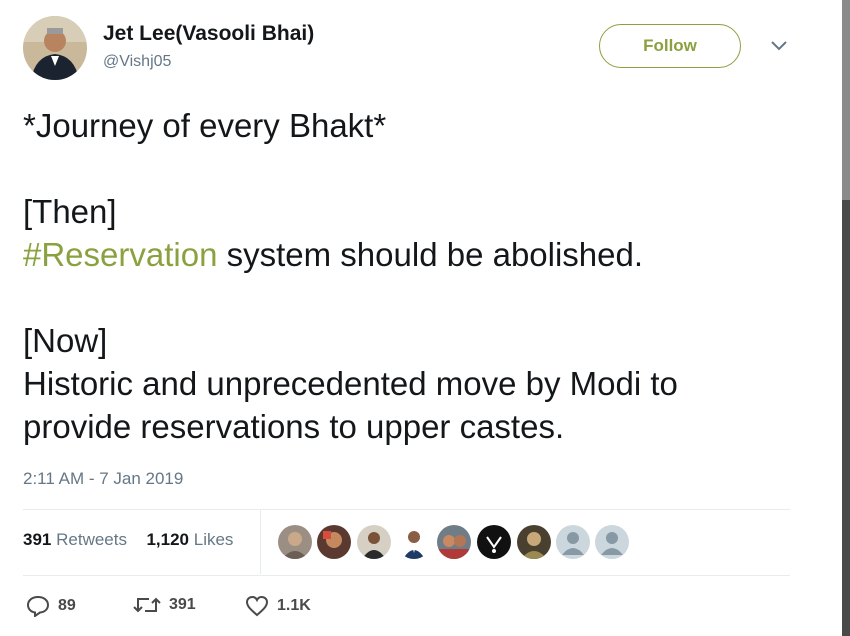 The image size is (850, 636). I want to click on tweet-line: #Reservation system should be abolished., so click(423, 254).